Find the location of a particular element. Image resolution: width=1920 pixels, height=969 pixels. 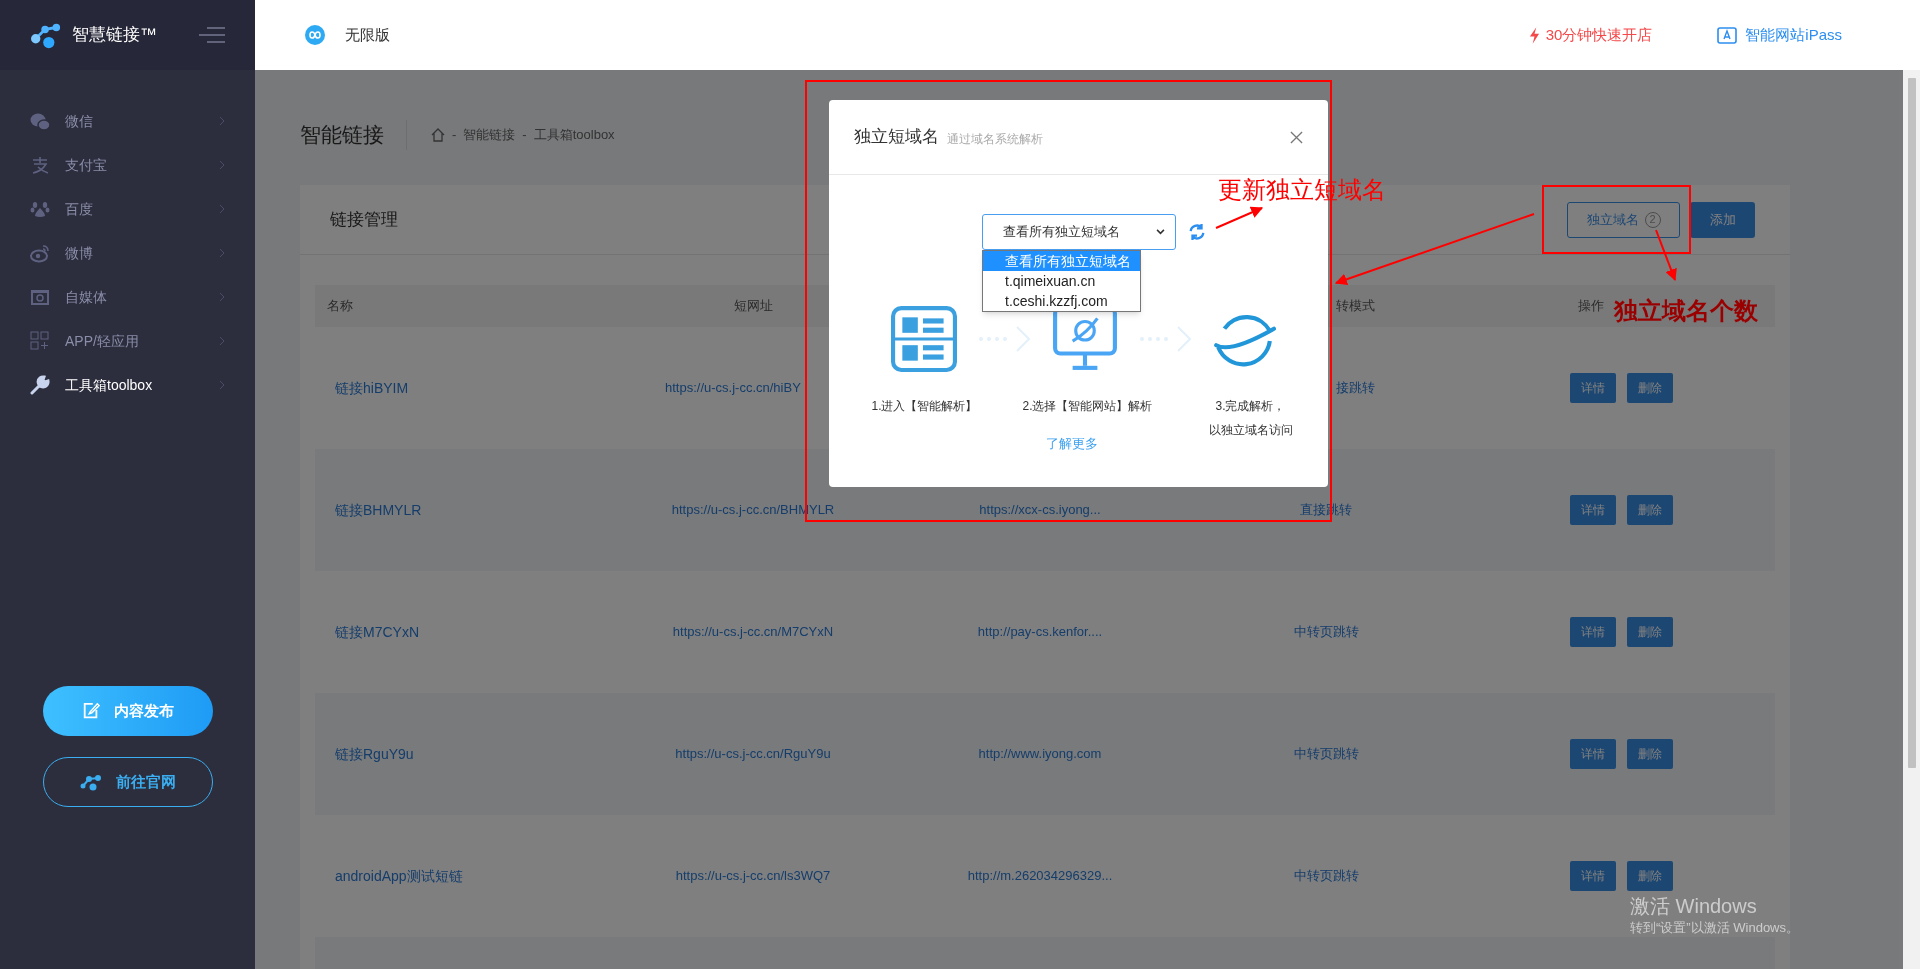

refresh-icon is located at coordinates (1197, 232).